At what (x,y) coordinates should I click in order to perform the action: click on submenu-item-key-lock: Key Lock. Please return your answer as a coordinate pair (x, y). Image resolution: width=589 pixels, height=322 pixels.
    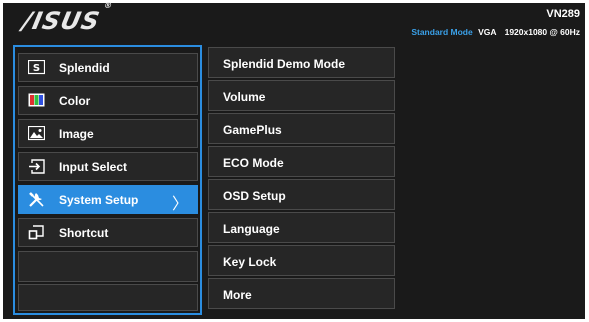
    Looking at the image, I should click on (301, 260).